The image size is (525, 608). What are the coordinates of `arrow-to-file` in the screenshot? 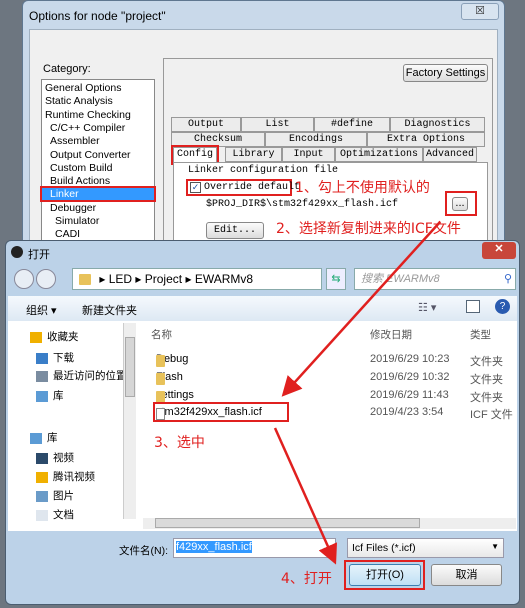 It's located at (361, 309).